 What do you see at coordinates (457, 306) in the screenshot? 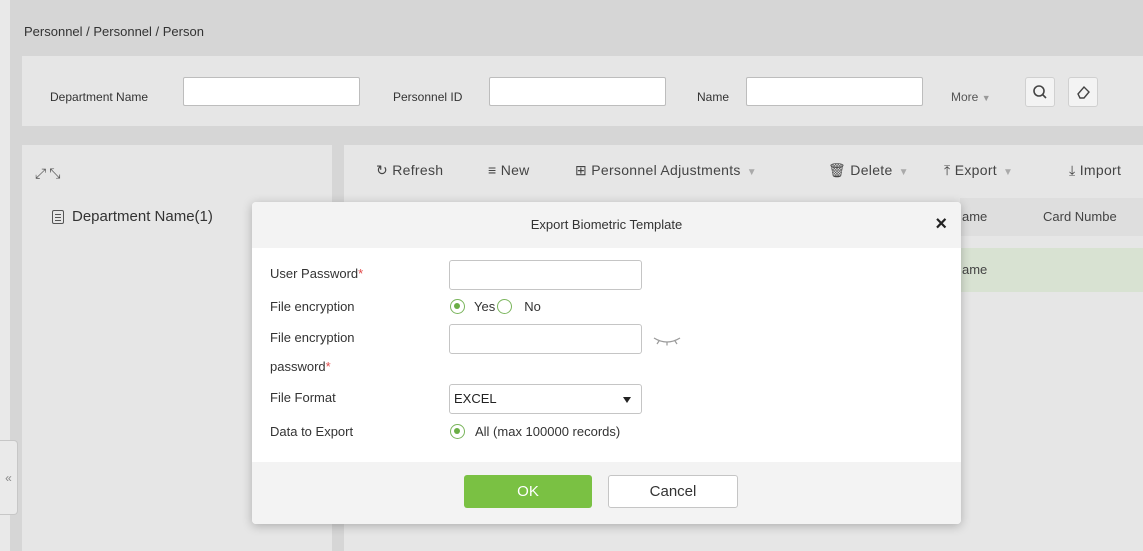
I see `encryption-yes-radio` at bounding box center [457, 306].